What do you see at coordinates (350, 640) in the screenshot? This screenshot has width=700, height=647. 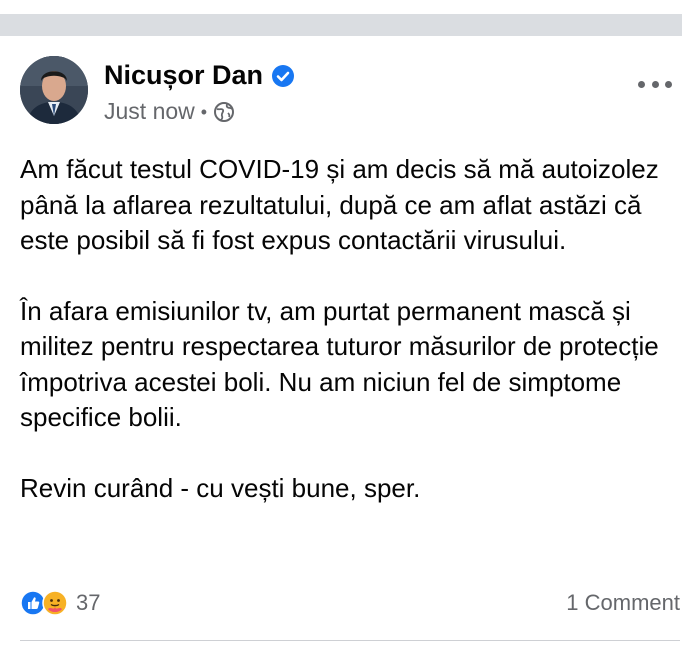 I see `footer-divider` at bounding box center [350, 640].